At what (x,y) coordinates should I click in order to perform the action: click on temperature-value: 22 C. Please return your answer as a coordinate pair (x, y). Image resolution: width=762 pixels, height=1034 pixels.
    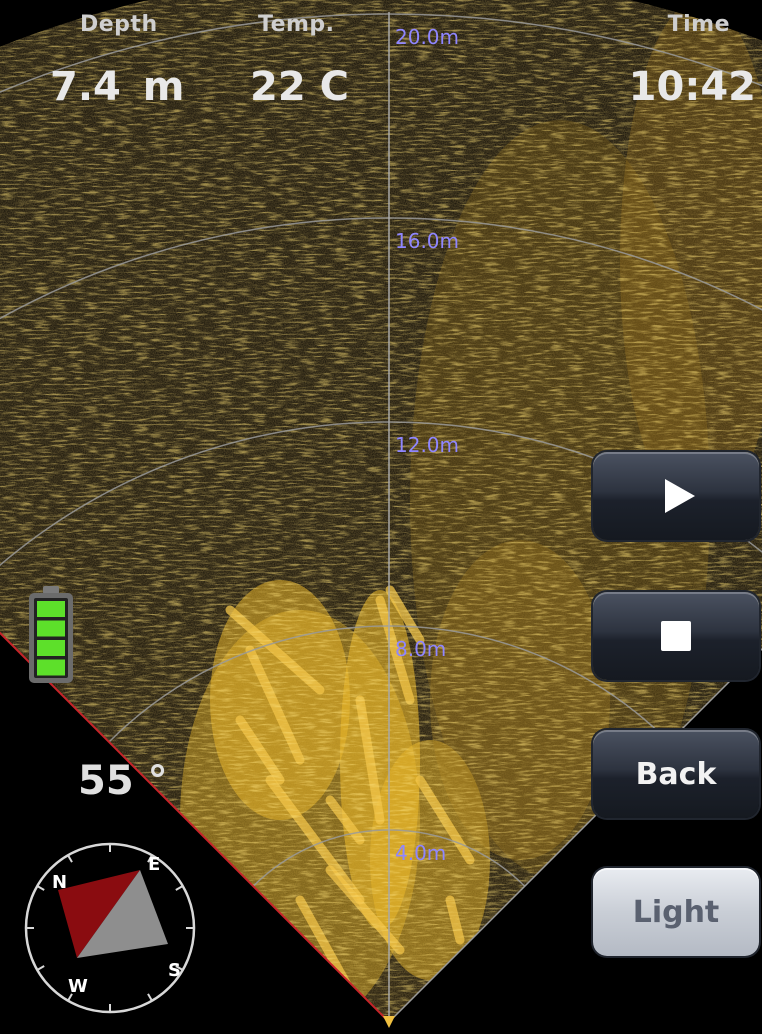
    Looking at the image, I should click on (299, 87).